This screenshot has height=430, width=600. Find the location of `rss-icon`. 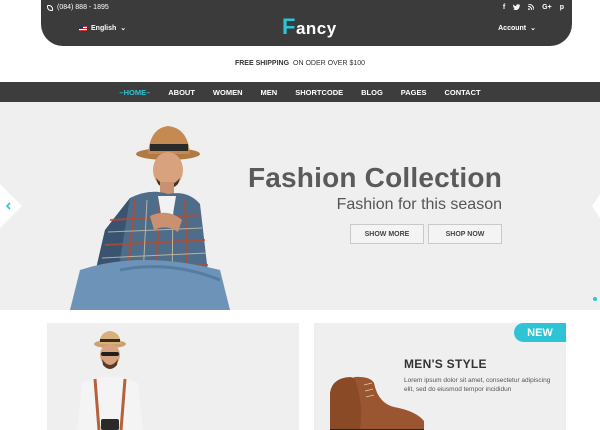

rss-icon is located at coordinates (531, 7).